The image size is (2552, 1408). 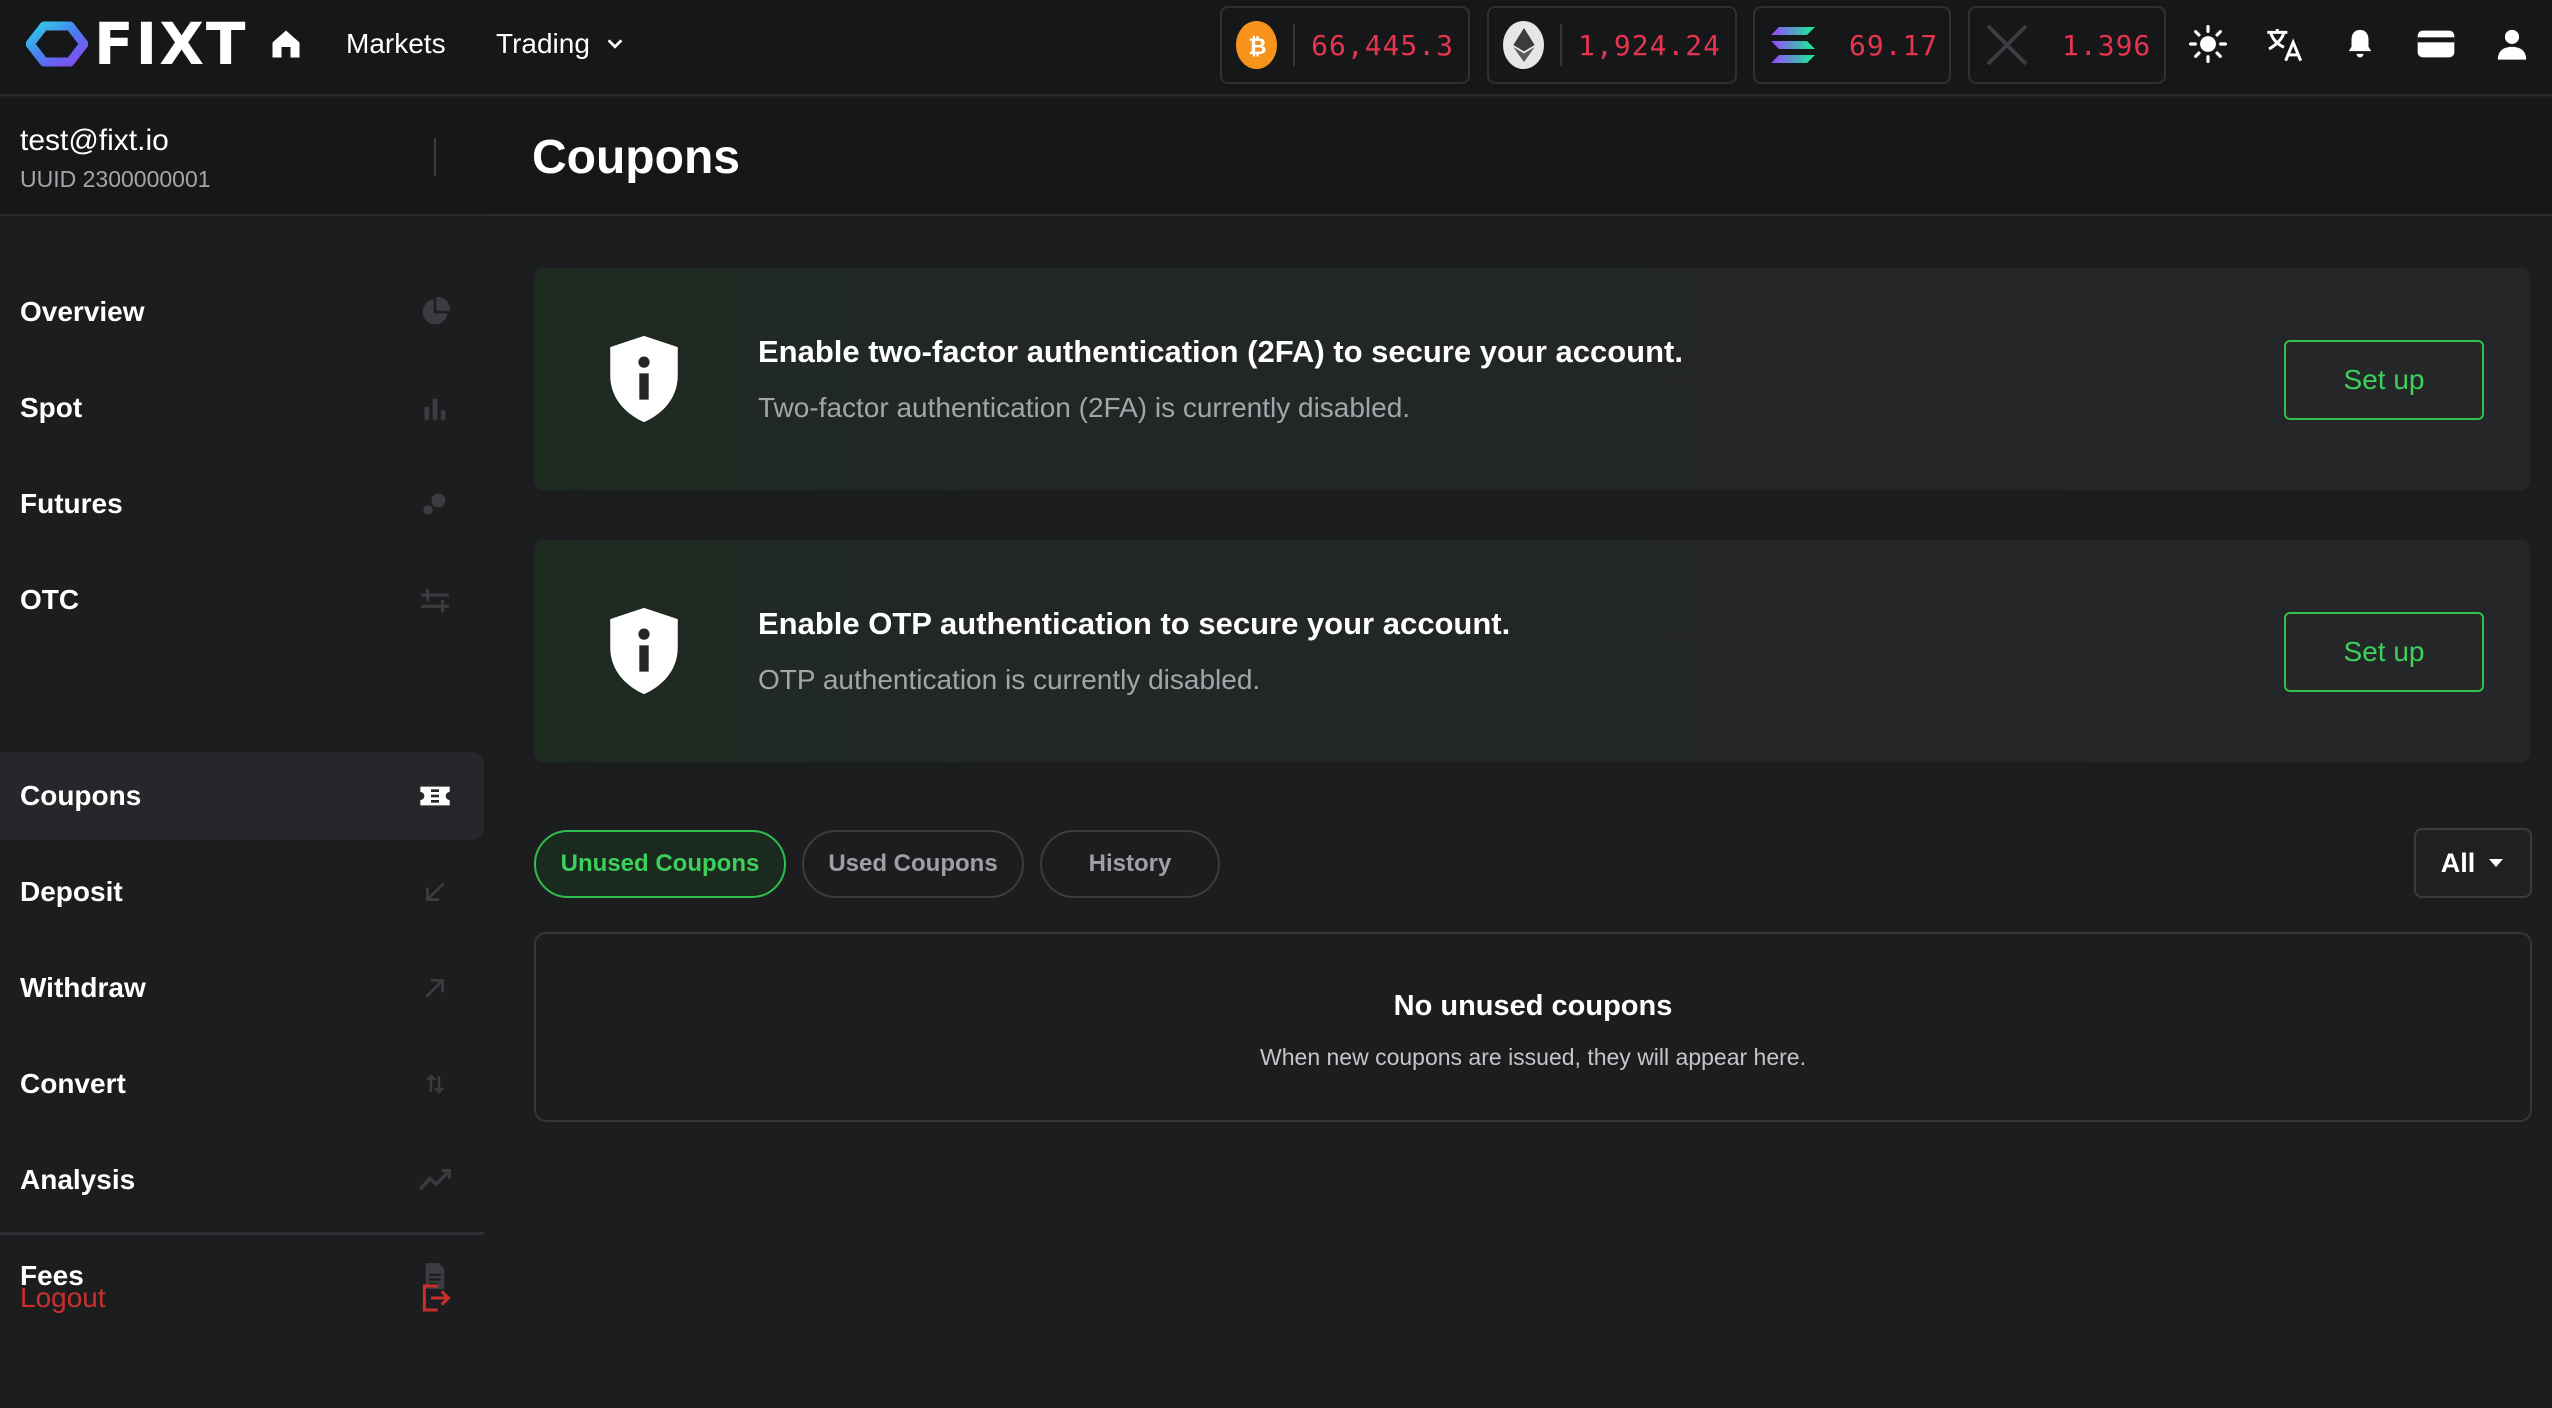 What do you see at coordinates (83, 987) in the screenshot?
I see `sidebar-item-label: Withdraw` at bounding box center [83, 987].